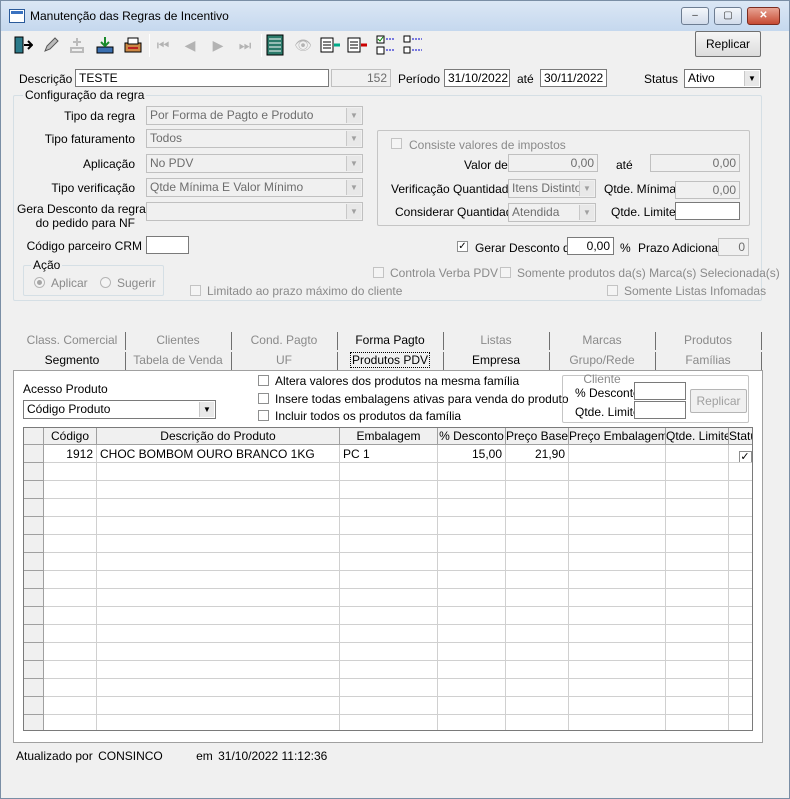 This screenshot has height=799, width=790. Describe the element at coordinates (708, 361) in the screenshot. I see `tab-2-6: Famílias` at that location.